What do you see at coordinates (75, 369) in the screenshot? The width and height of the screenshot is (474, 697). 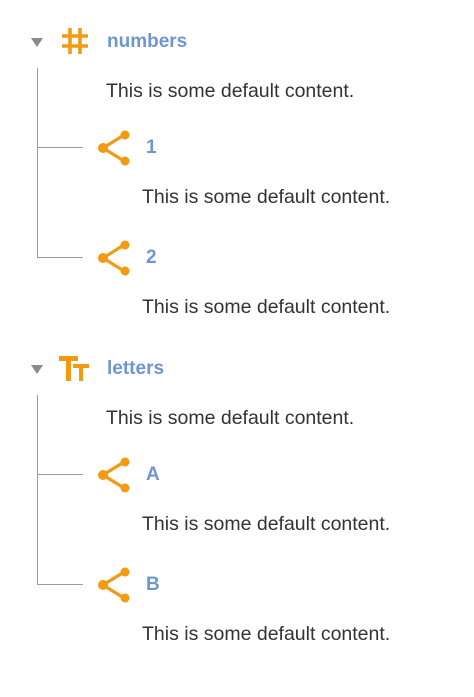 I see `text-size-icon` at bounding box center [75, 369].